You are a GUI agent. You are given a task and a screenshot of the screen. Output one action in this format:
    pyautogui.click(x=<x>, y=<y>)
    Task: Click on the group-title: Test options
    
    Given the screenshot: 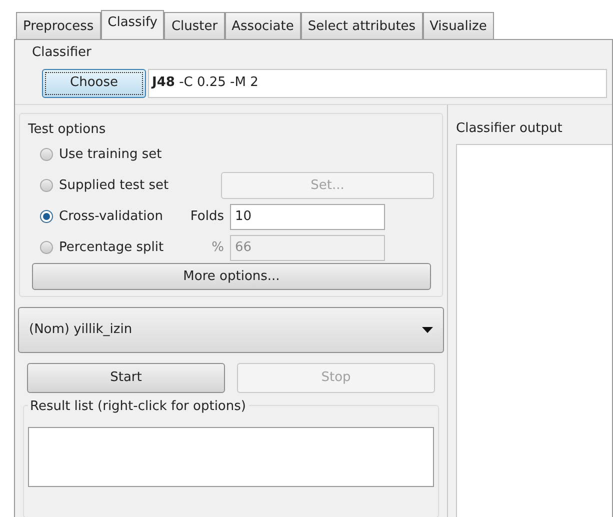 What is the action you would take?
    pyautogui.click(x=67, y=129)
    